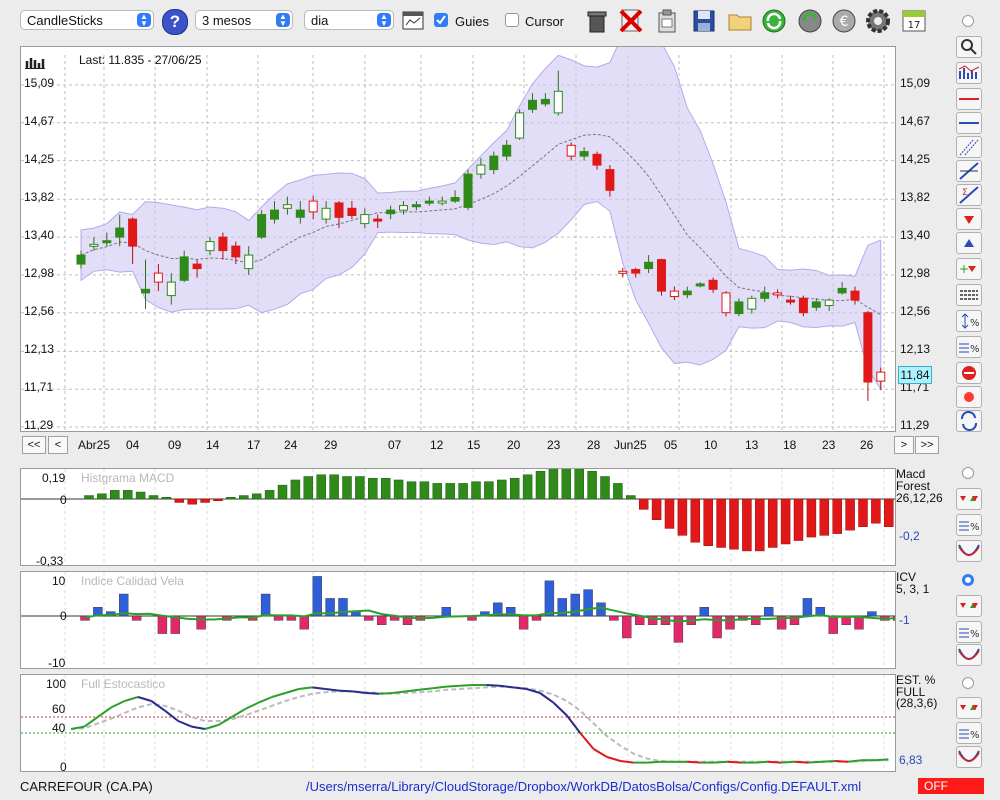 This screenshot has height=800, width=1000. I want to click on panel-radio-stoch, so click(968, 683).